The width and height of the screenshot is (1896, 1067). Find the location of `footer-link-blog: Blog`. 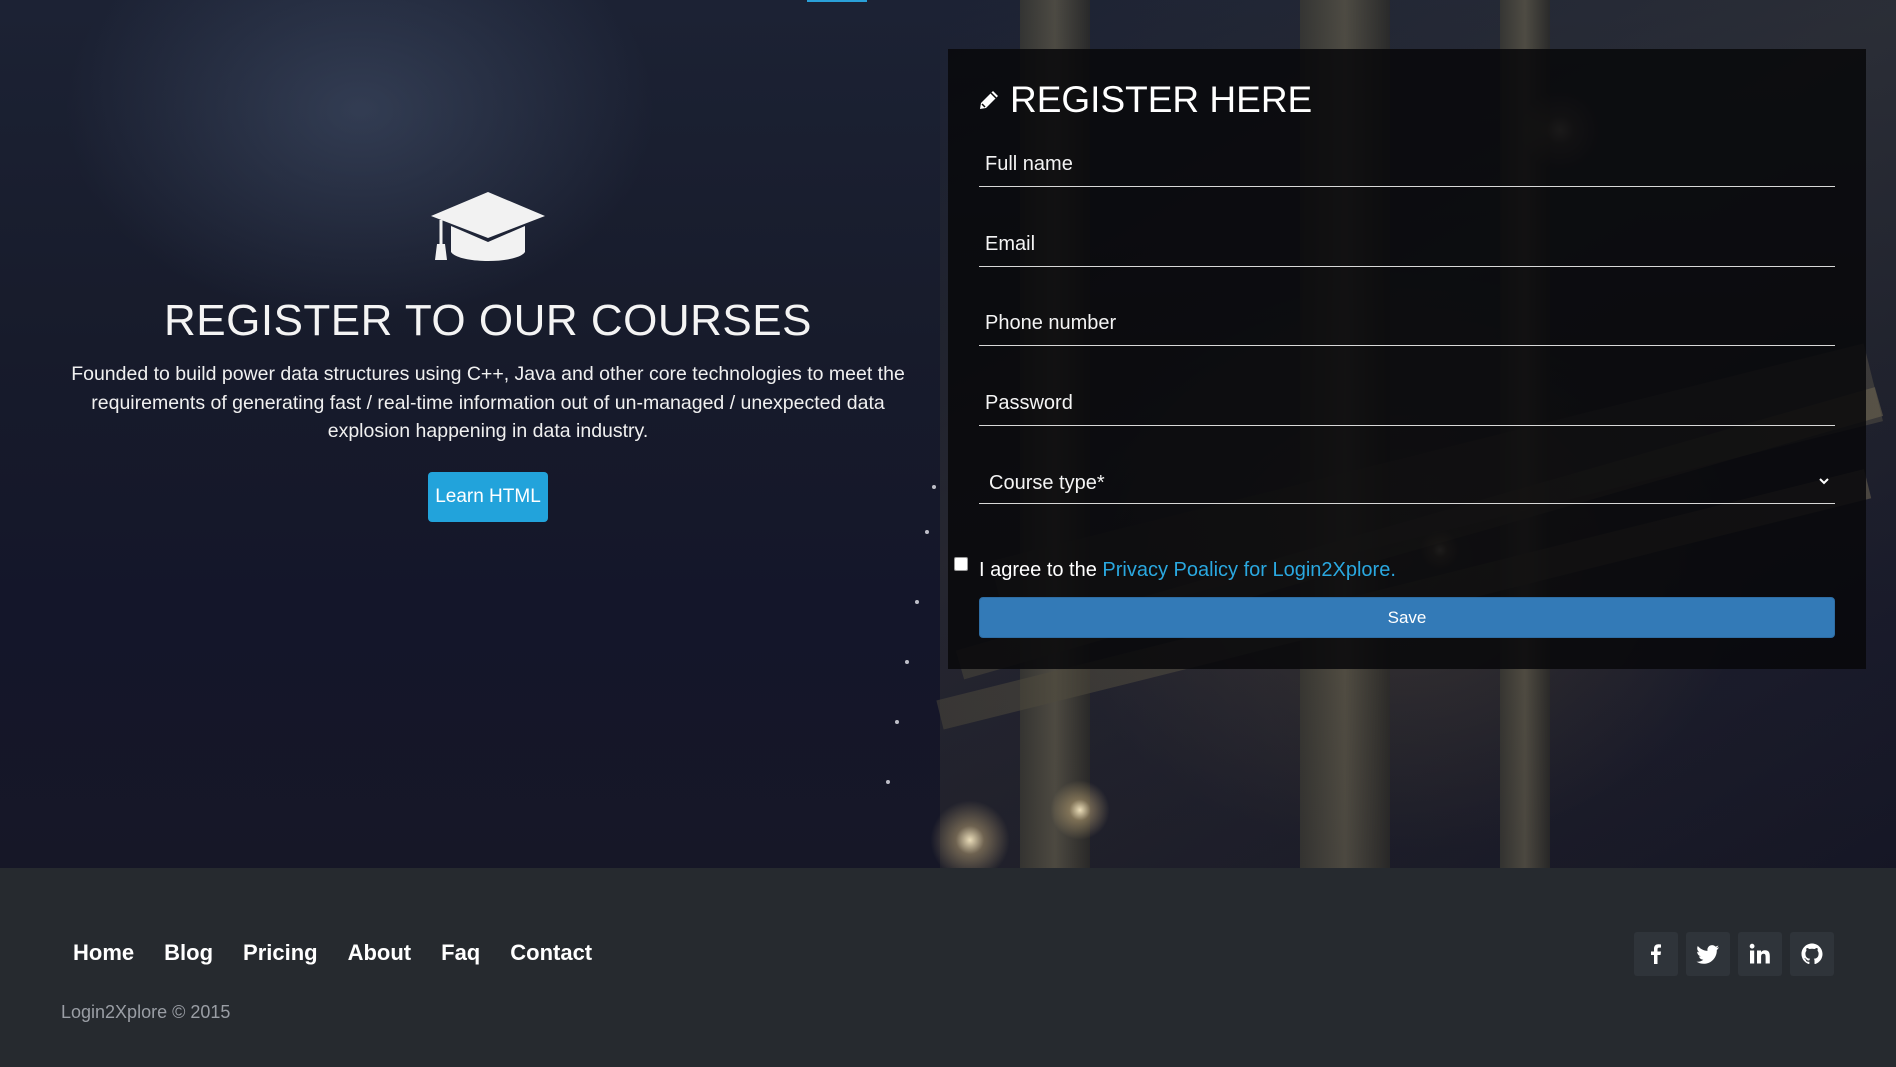

footer-link-blog: Blog is located at coordinates (188, 953).